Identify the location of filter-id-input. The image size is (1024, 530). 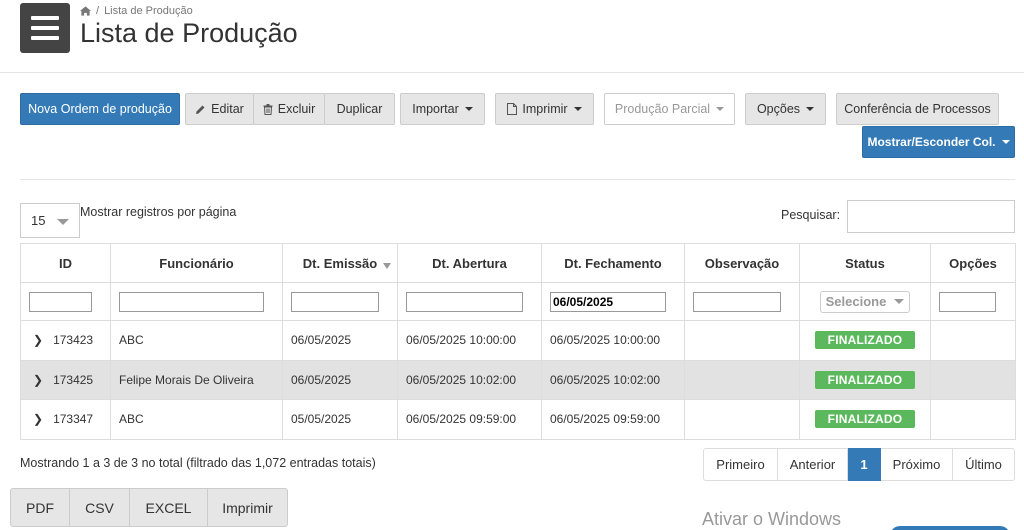
(60, 301).